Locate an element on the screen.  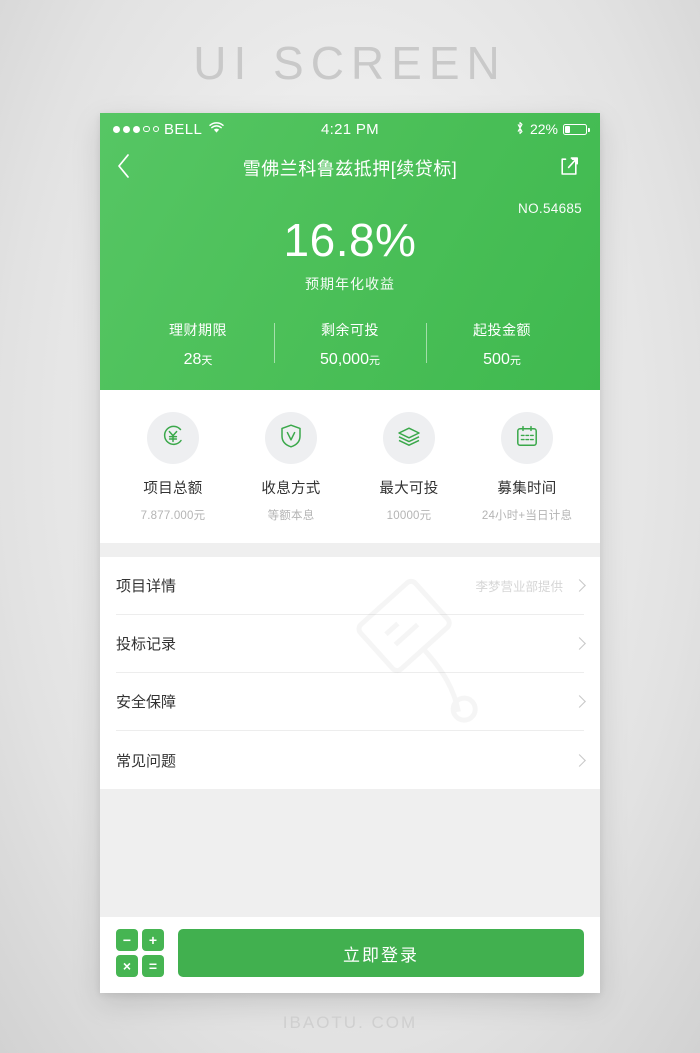
calc-key-plus: + is located at coordinates (153, 940).